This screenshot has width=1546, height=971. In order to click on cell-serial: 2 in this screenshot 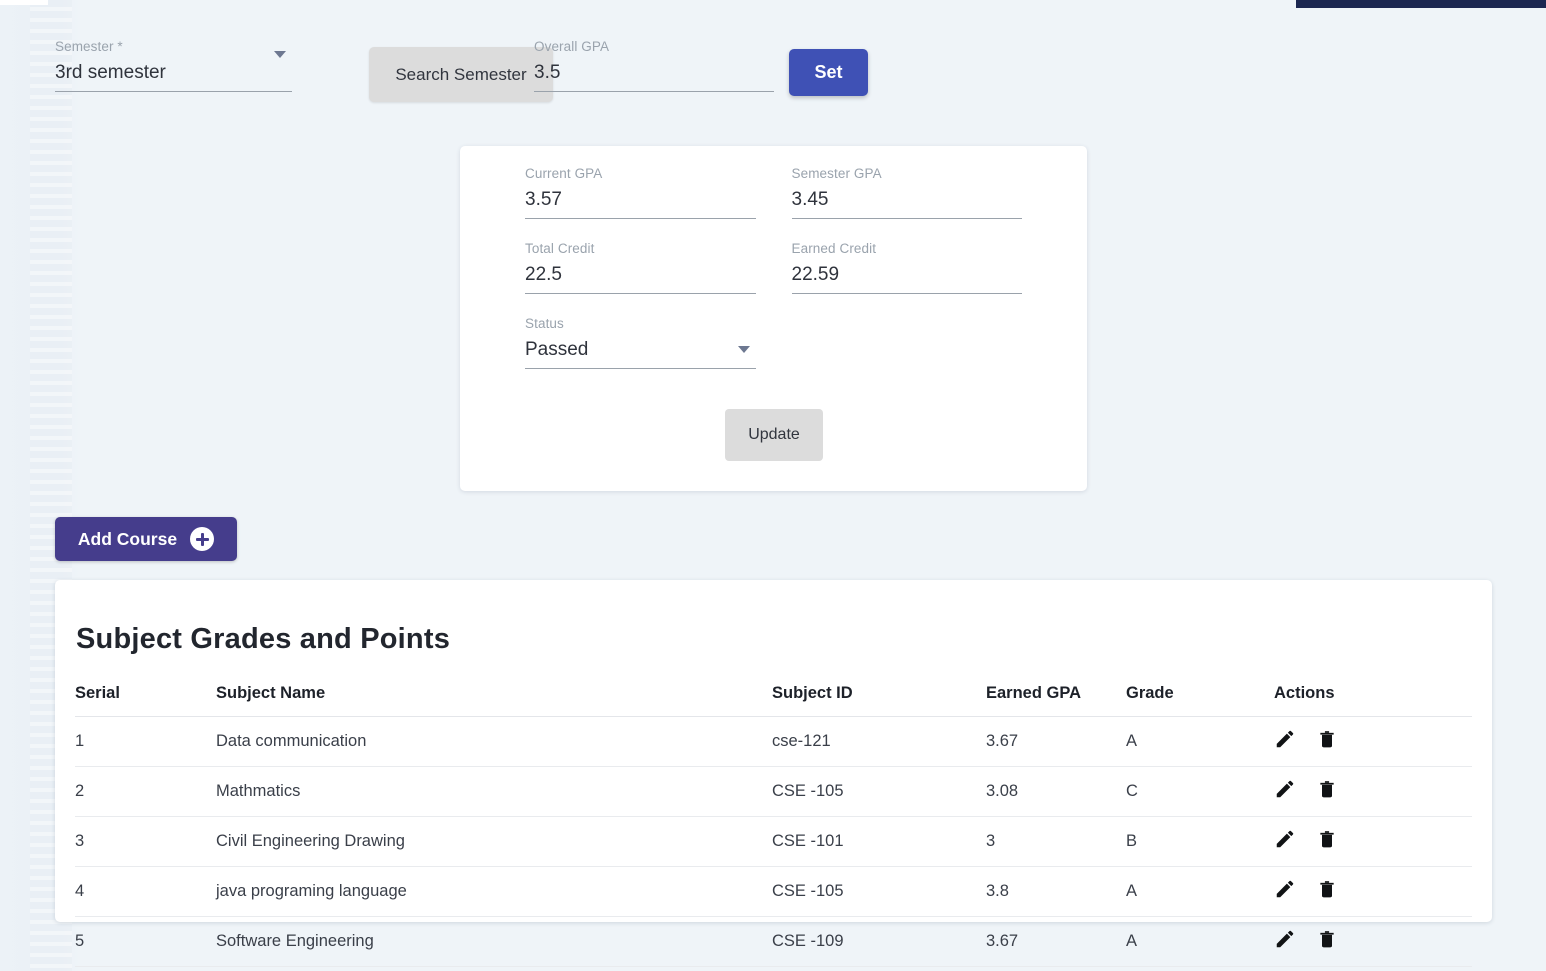, I will do `click(145, 791)`.